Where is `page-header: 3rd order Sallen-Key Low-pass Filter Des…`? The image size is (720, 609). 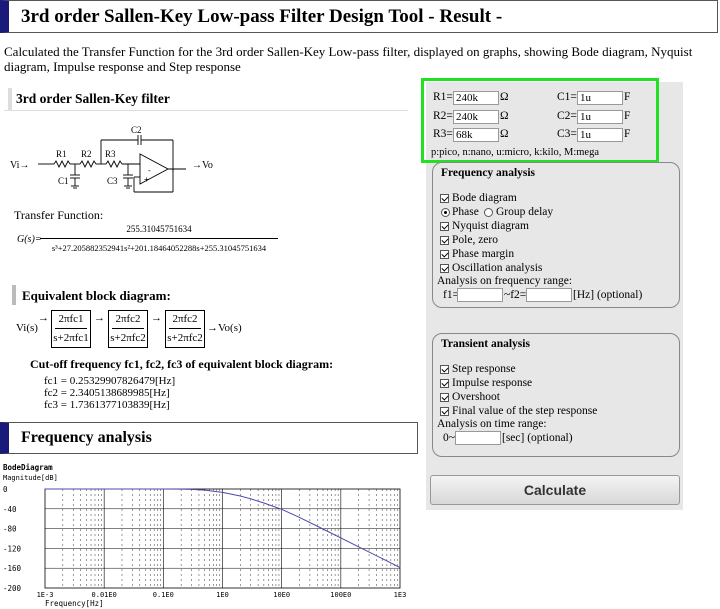 page-header: 3rd order Sallen-Key Low-pass Filter Des… is located at coordinates (359, 16).